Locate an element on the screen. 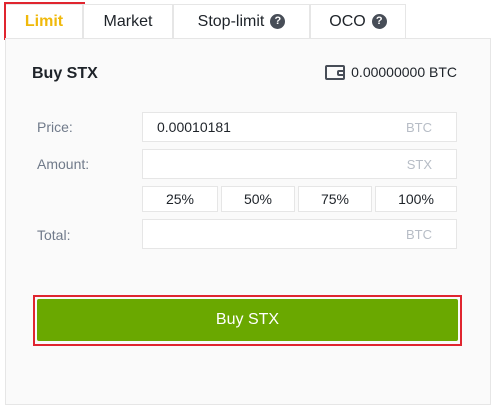 The width and height of the screenshot is (494, 415). percent-25-button: 25% is located at coordinates (180, 199).